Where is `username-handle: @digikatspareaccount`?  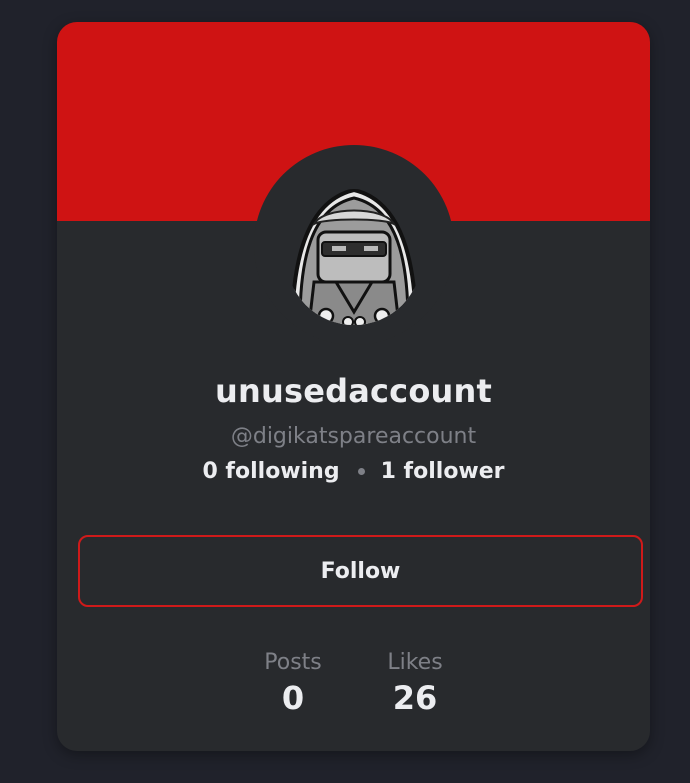
username-handle: @digikatspareaccount is located at coordinates (353, 436).